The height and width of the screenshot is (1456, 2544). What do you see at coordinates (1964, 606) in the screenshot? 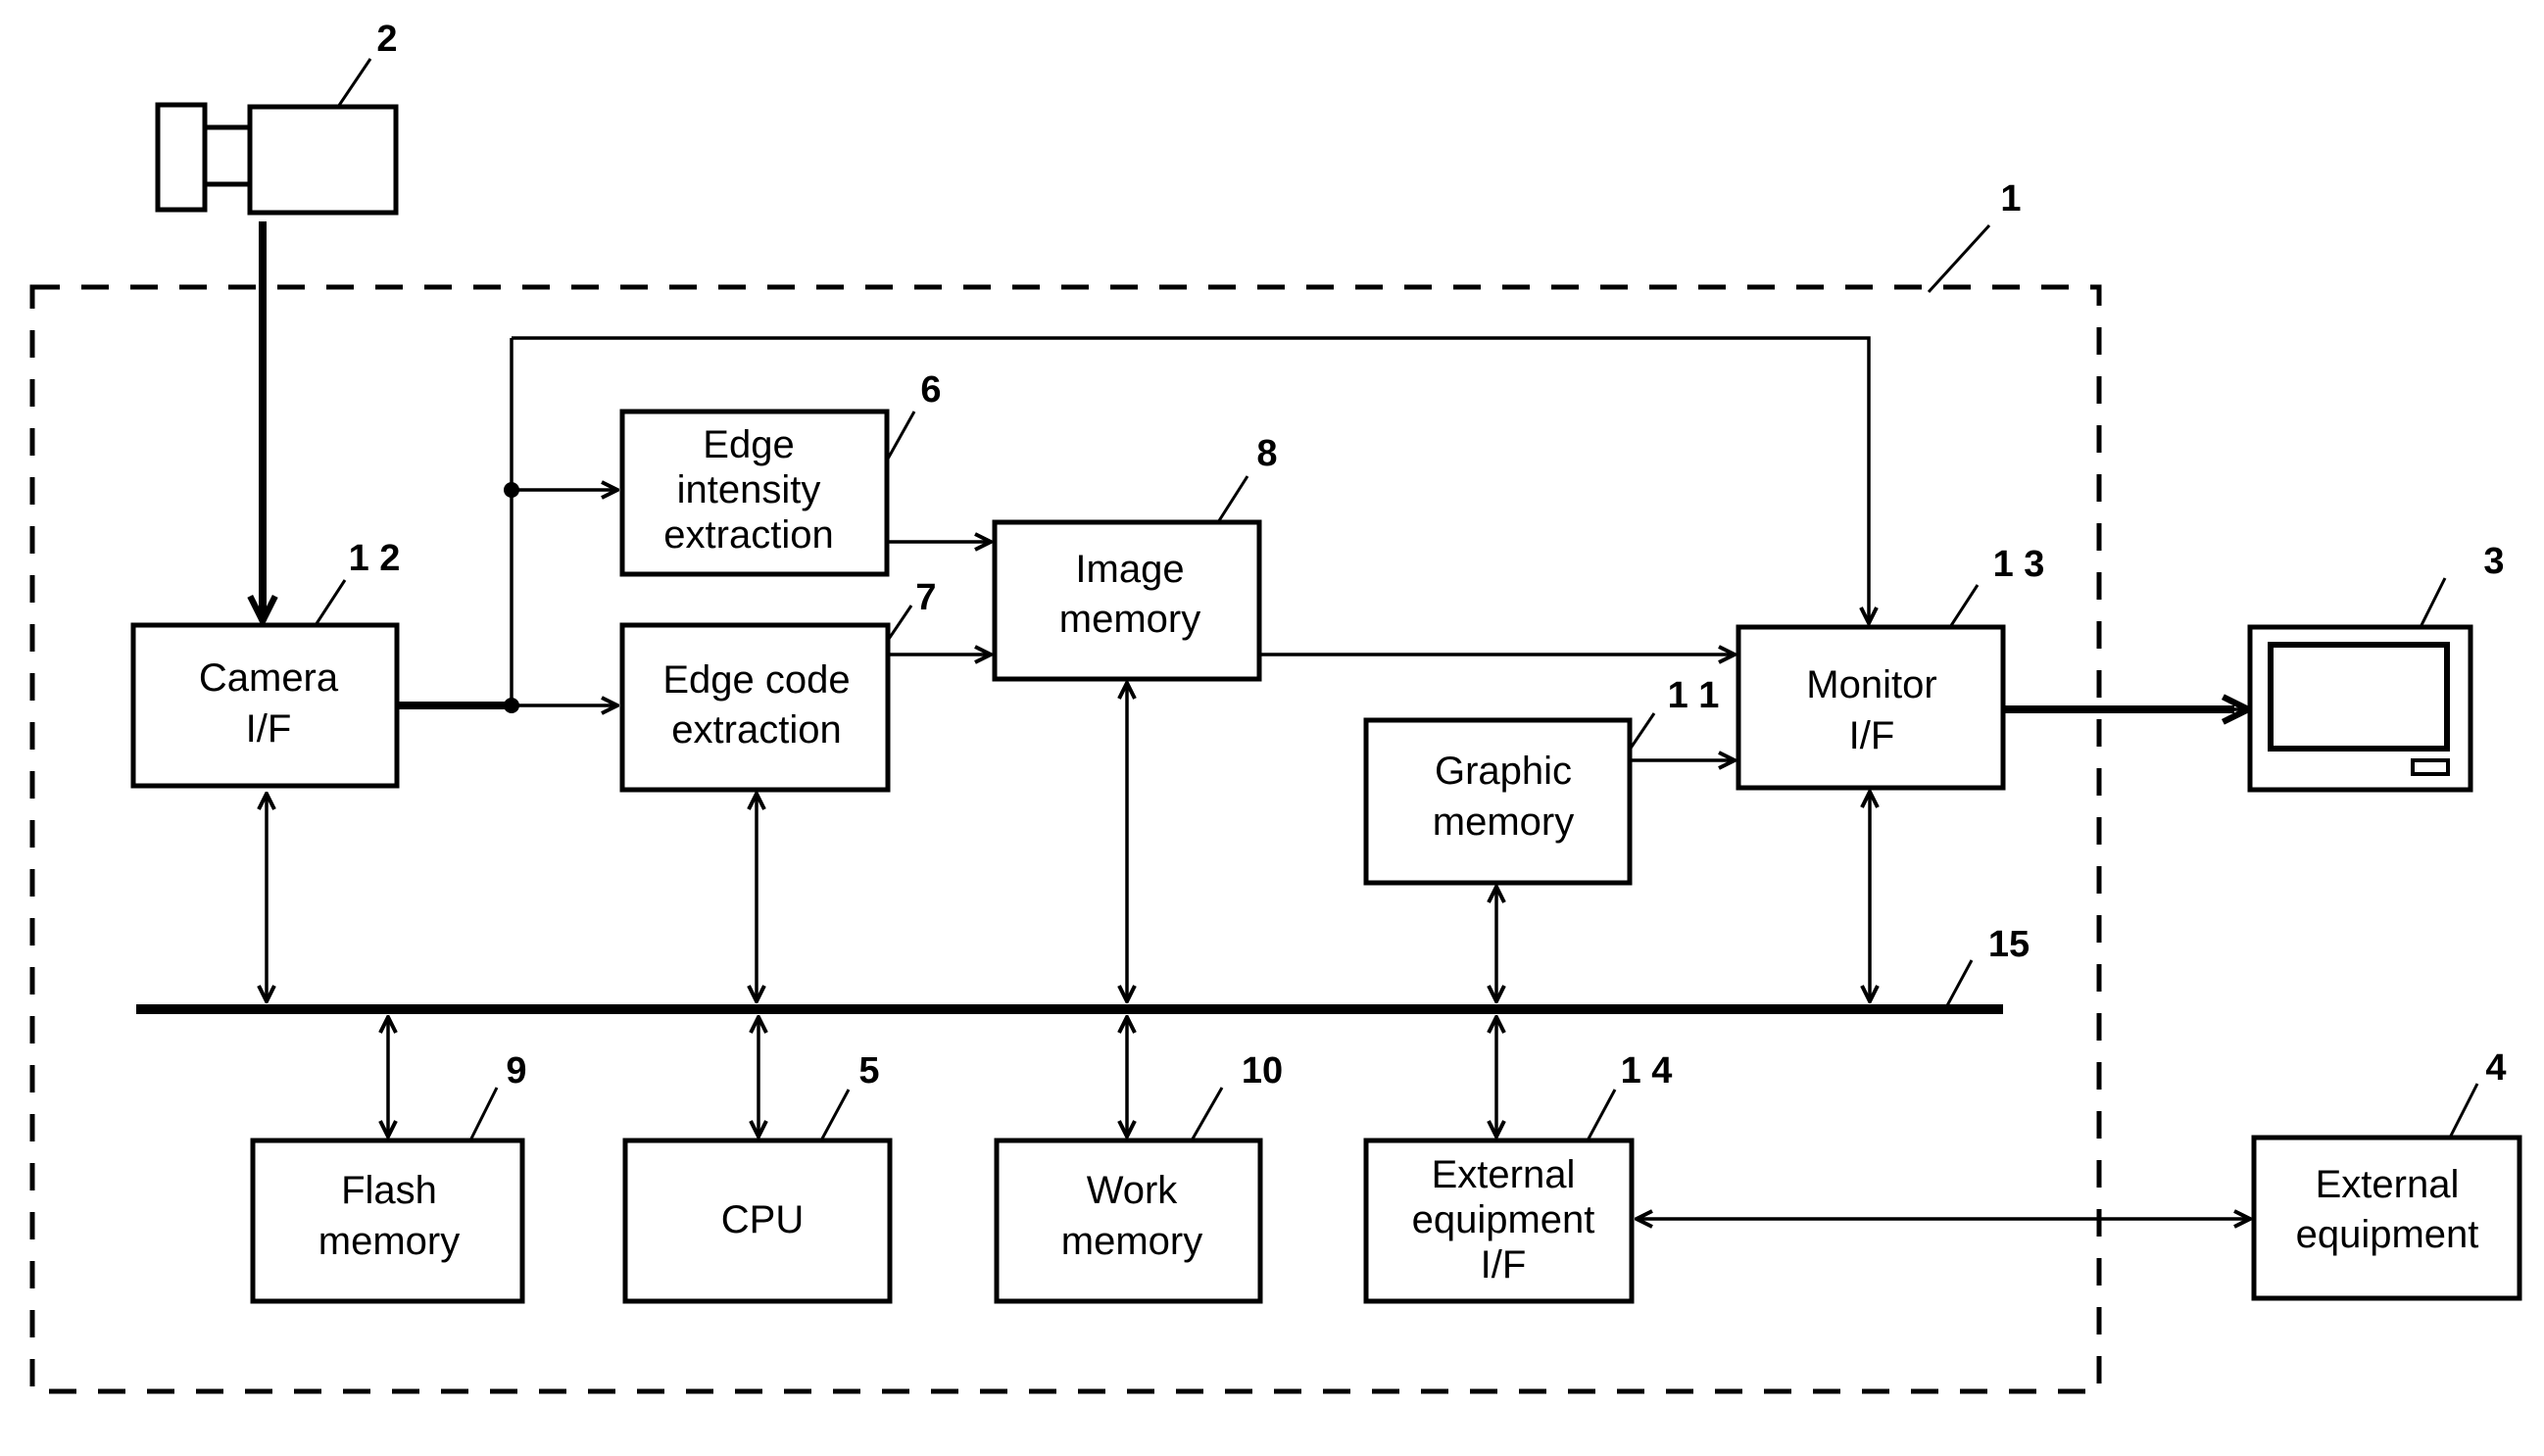
I see `monitor-if-leader` at bounding box center [1964, 606].